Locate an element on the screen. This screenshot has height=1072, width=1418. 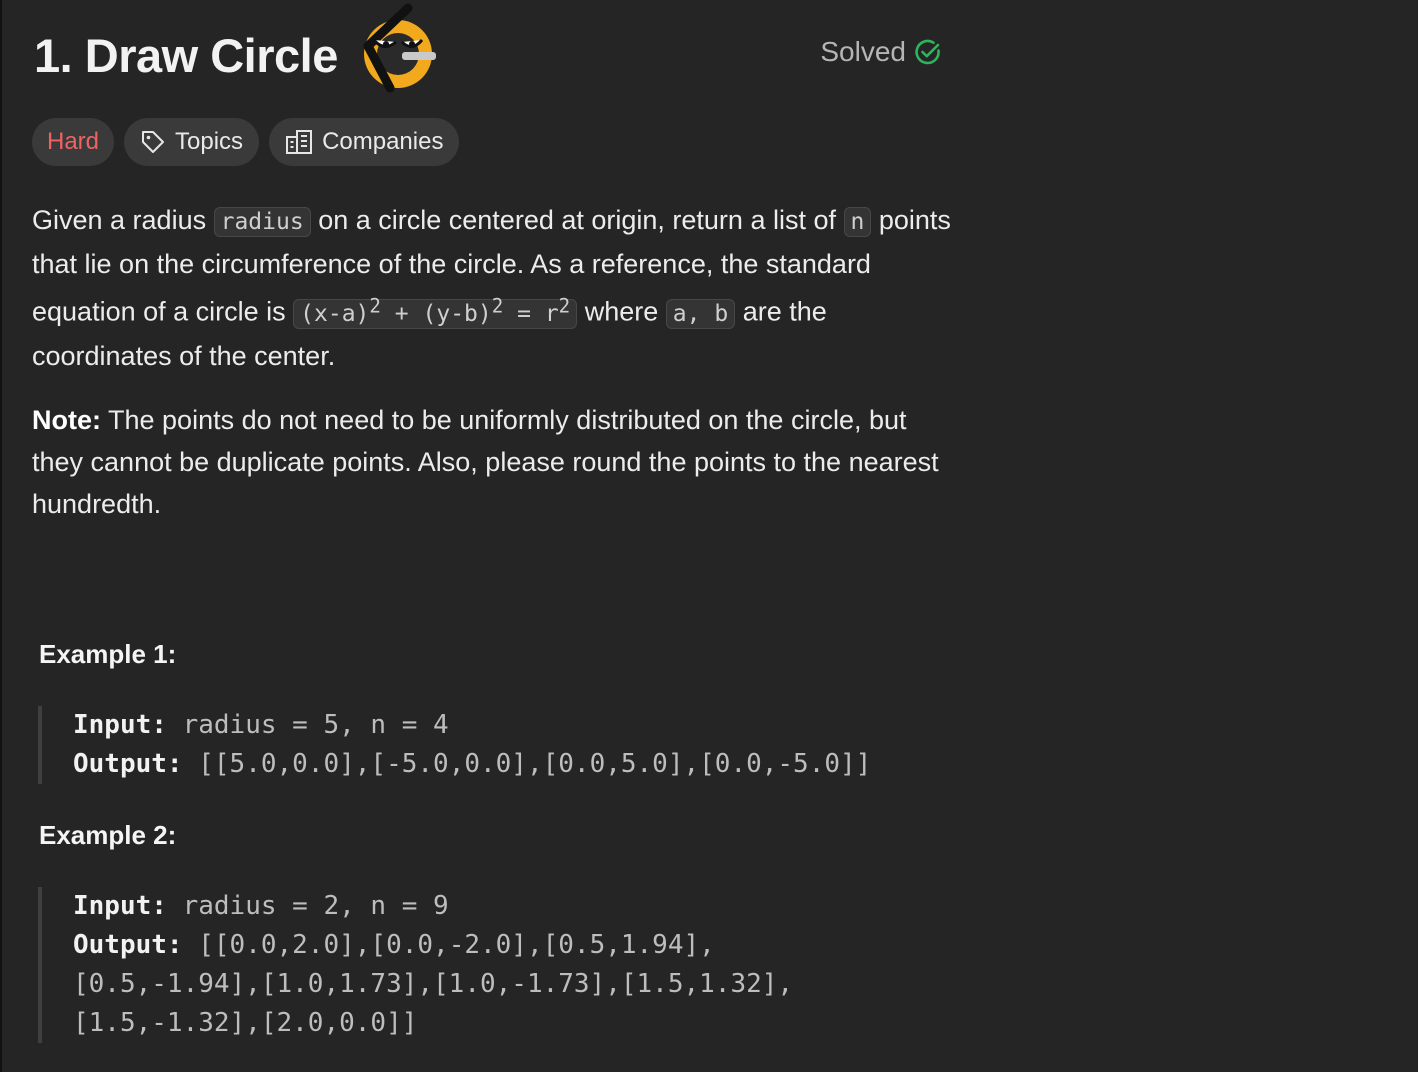
description-text: Given a radius is located at coordinates (119, 220).